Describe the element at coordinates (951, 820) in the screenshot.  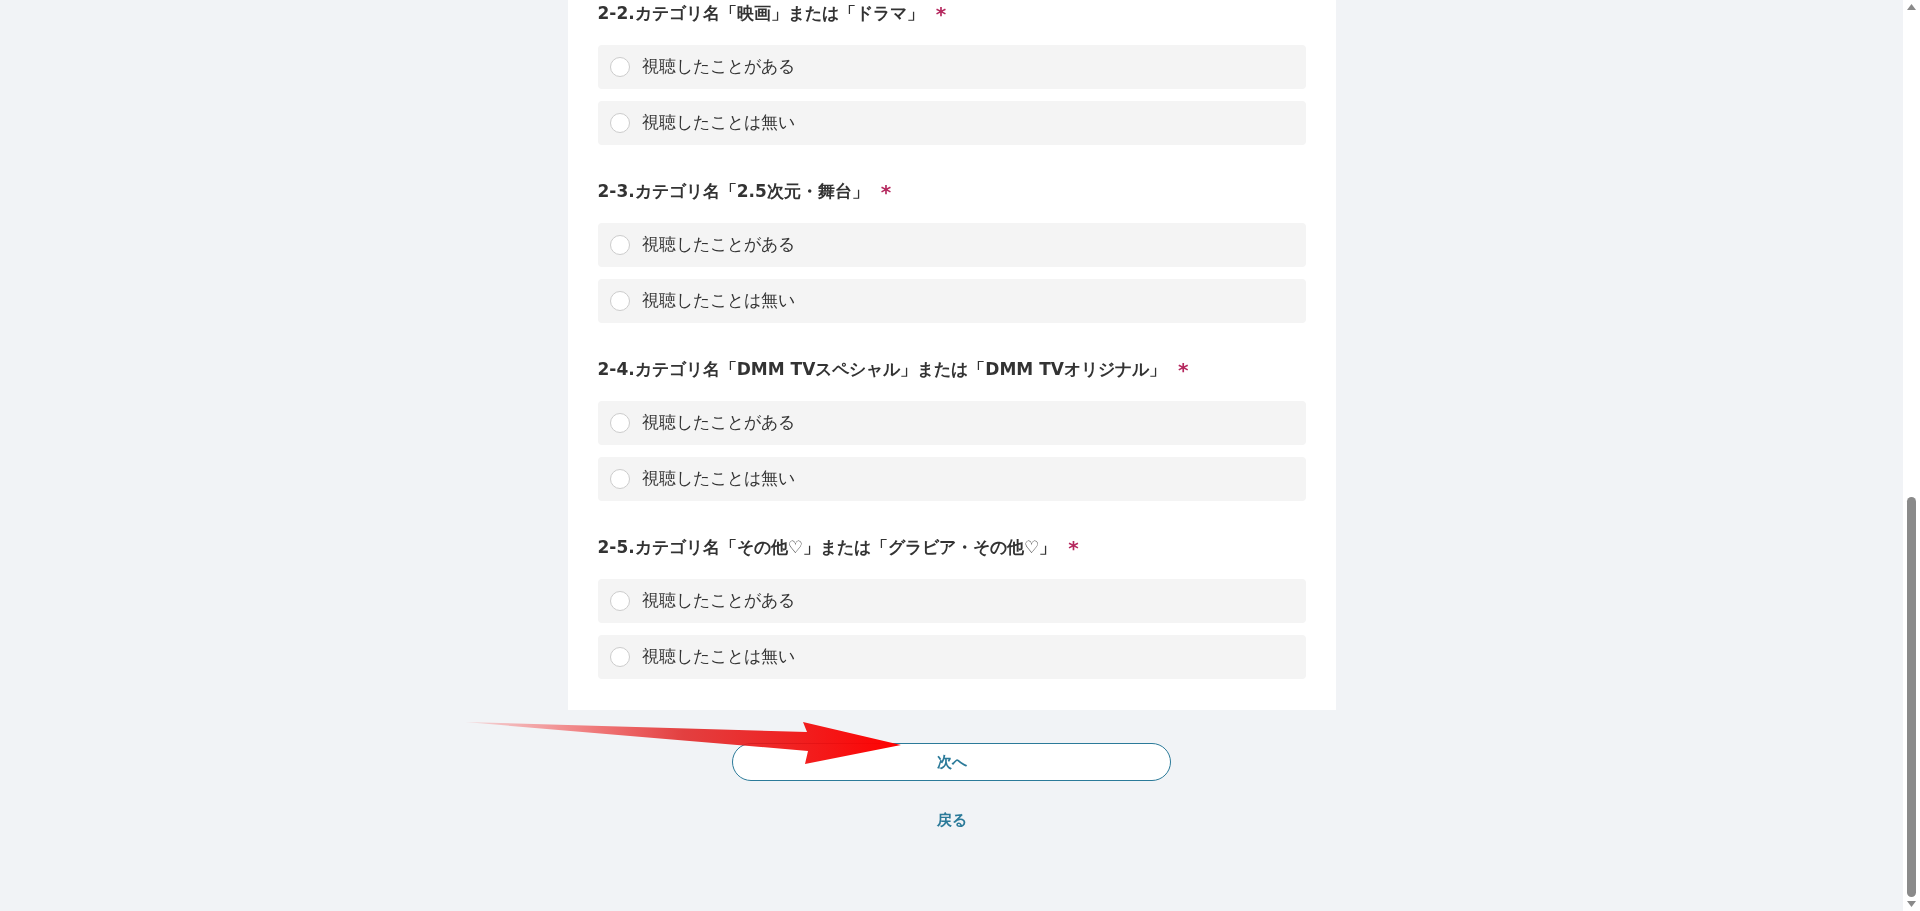
I see `back-link: 戻る` at that location.